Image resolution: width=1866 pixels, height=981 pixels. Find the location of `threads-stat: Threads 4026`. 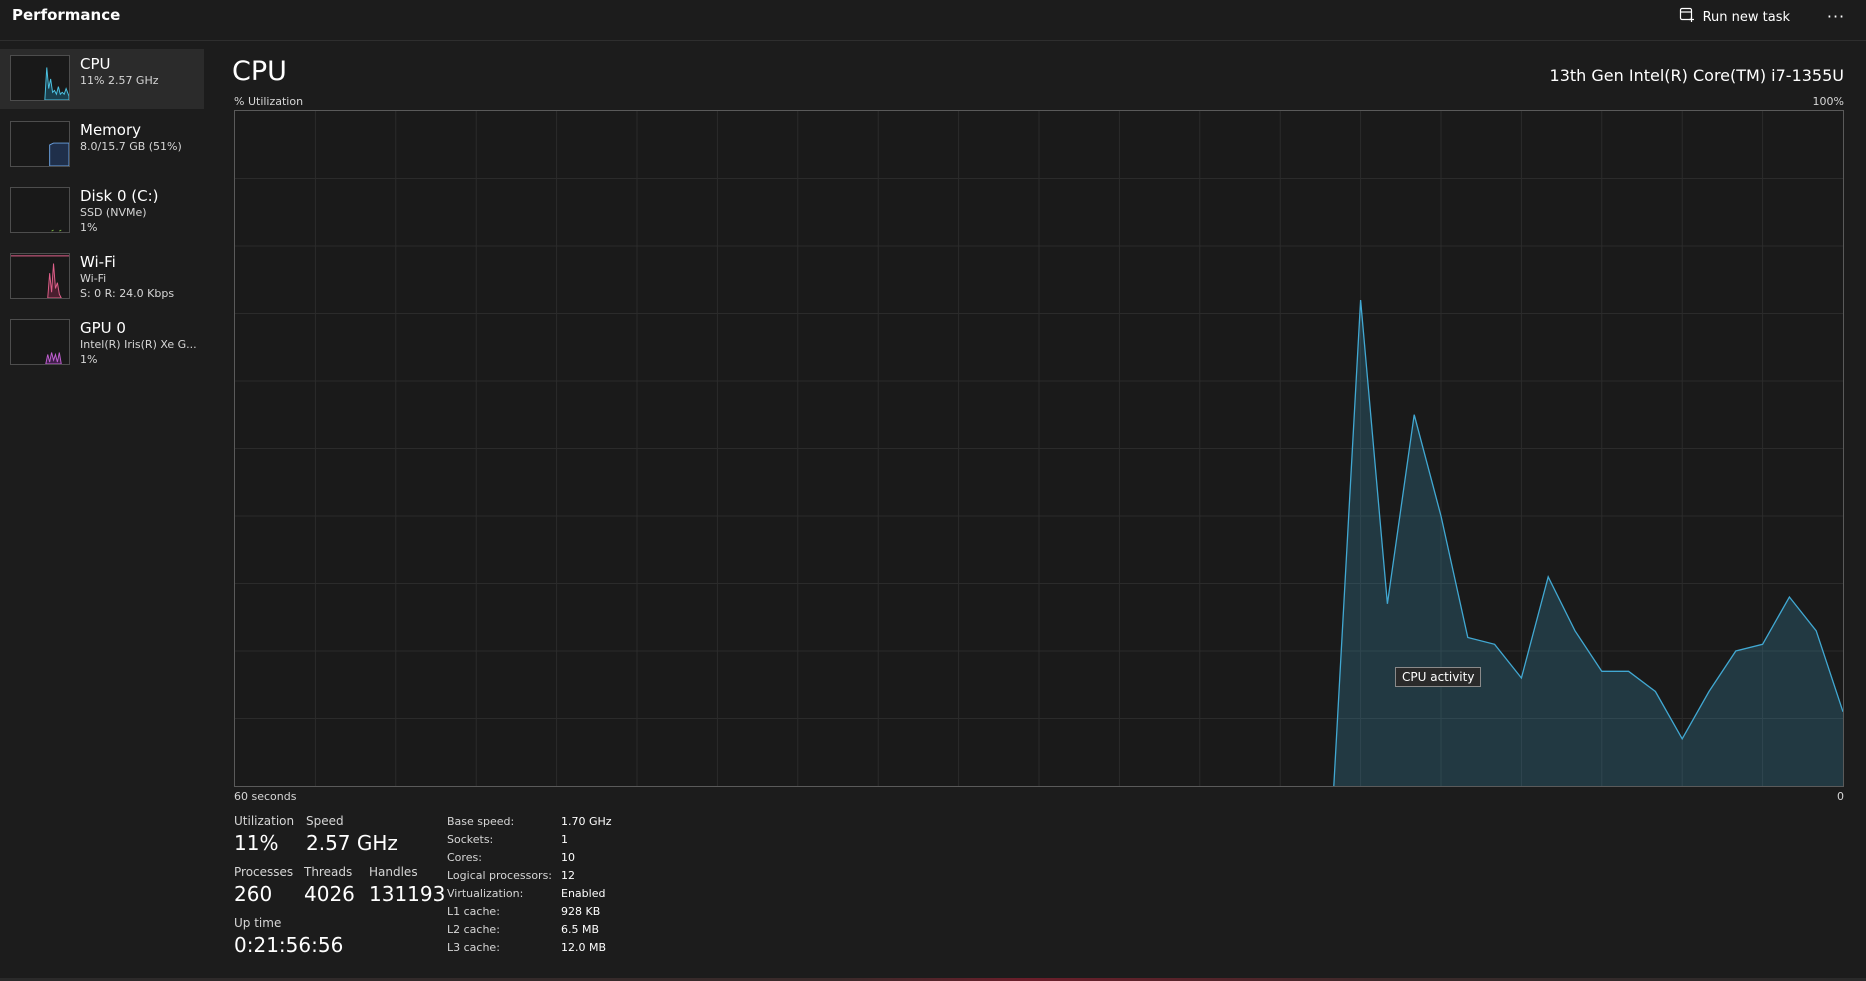

threads-stat: Threads 4026 is located at coordinates (329, 886).